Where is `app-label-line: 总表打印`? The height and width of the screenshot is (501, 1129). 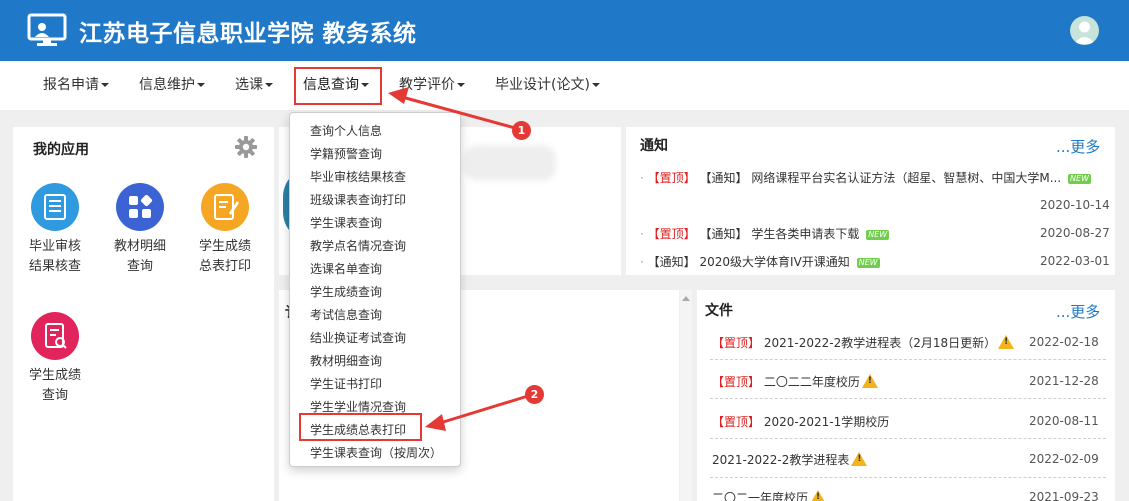 app-label-line: 总表打印 is located at coordinates (224, 266).